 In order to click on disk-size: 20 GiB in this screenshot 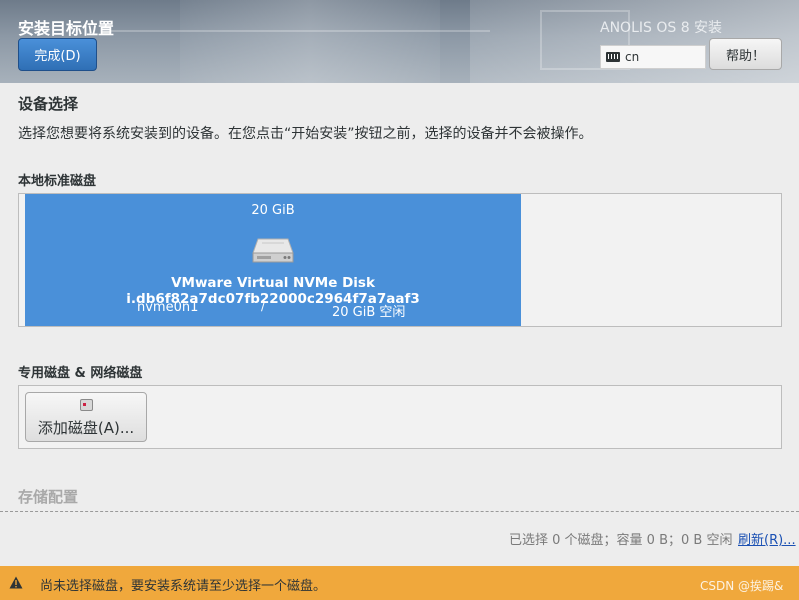, I will do `click(273, 210)`.